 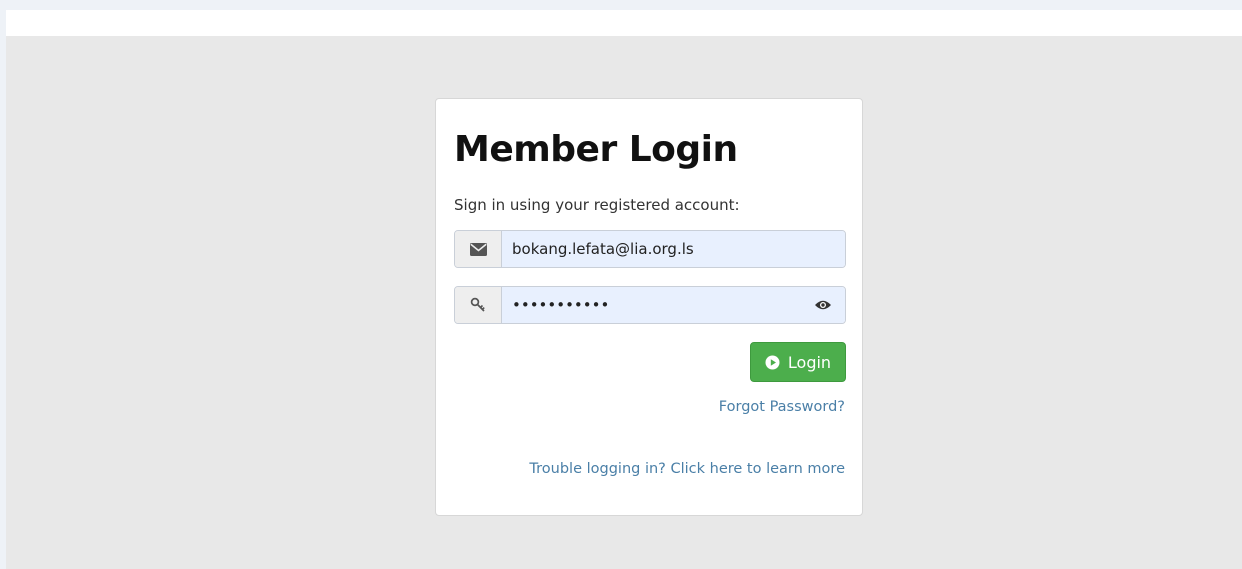 What do you see at coordinates (782, 407) in the screenshot?
I see `forgot-password-link: Forgot Password?` at bounding box center [782, 407].